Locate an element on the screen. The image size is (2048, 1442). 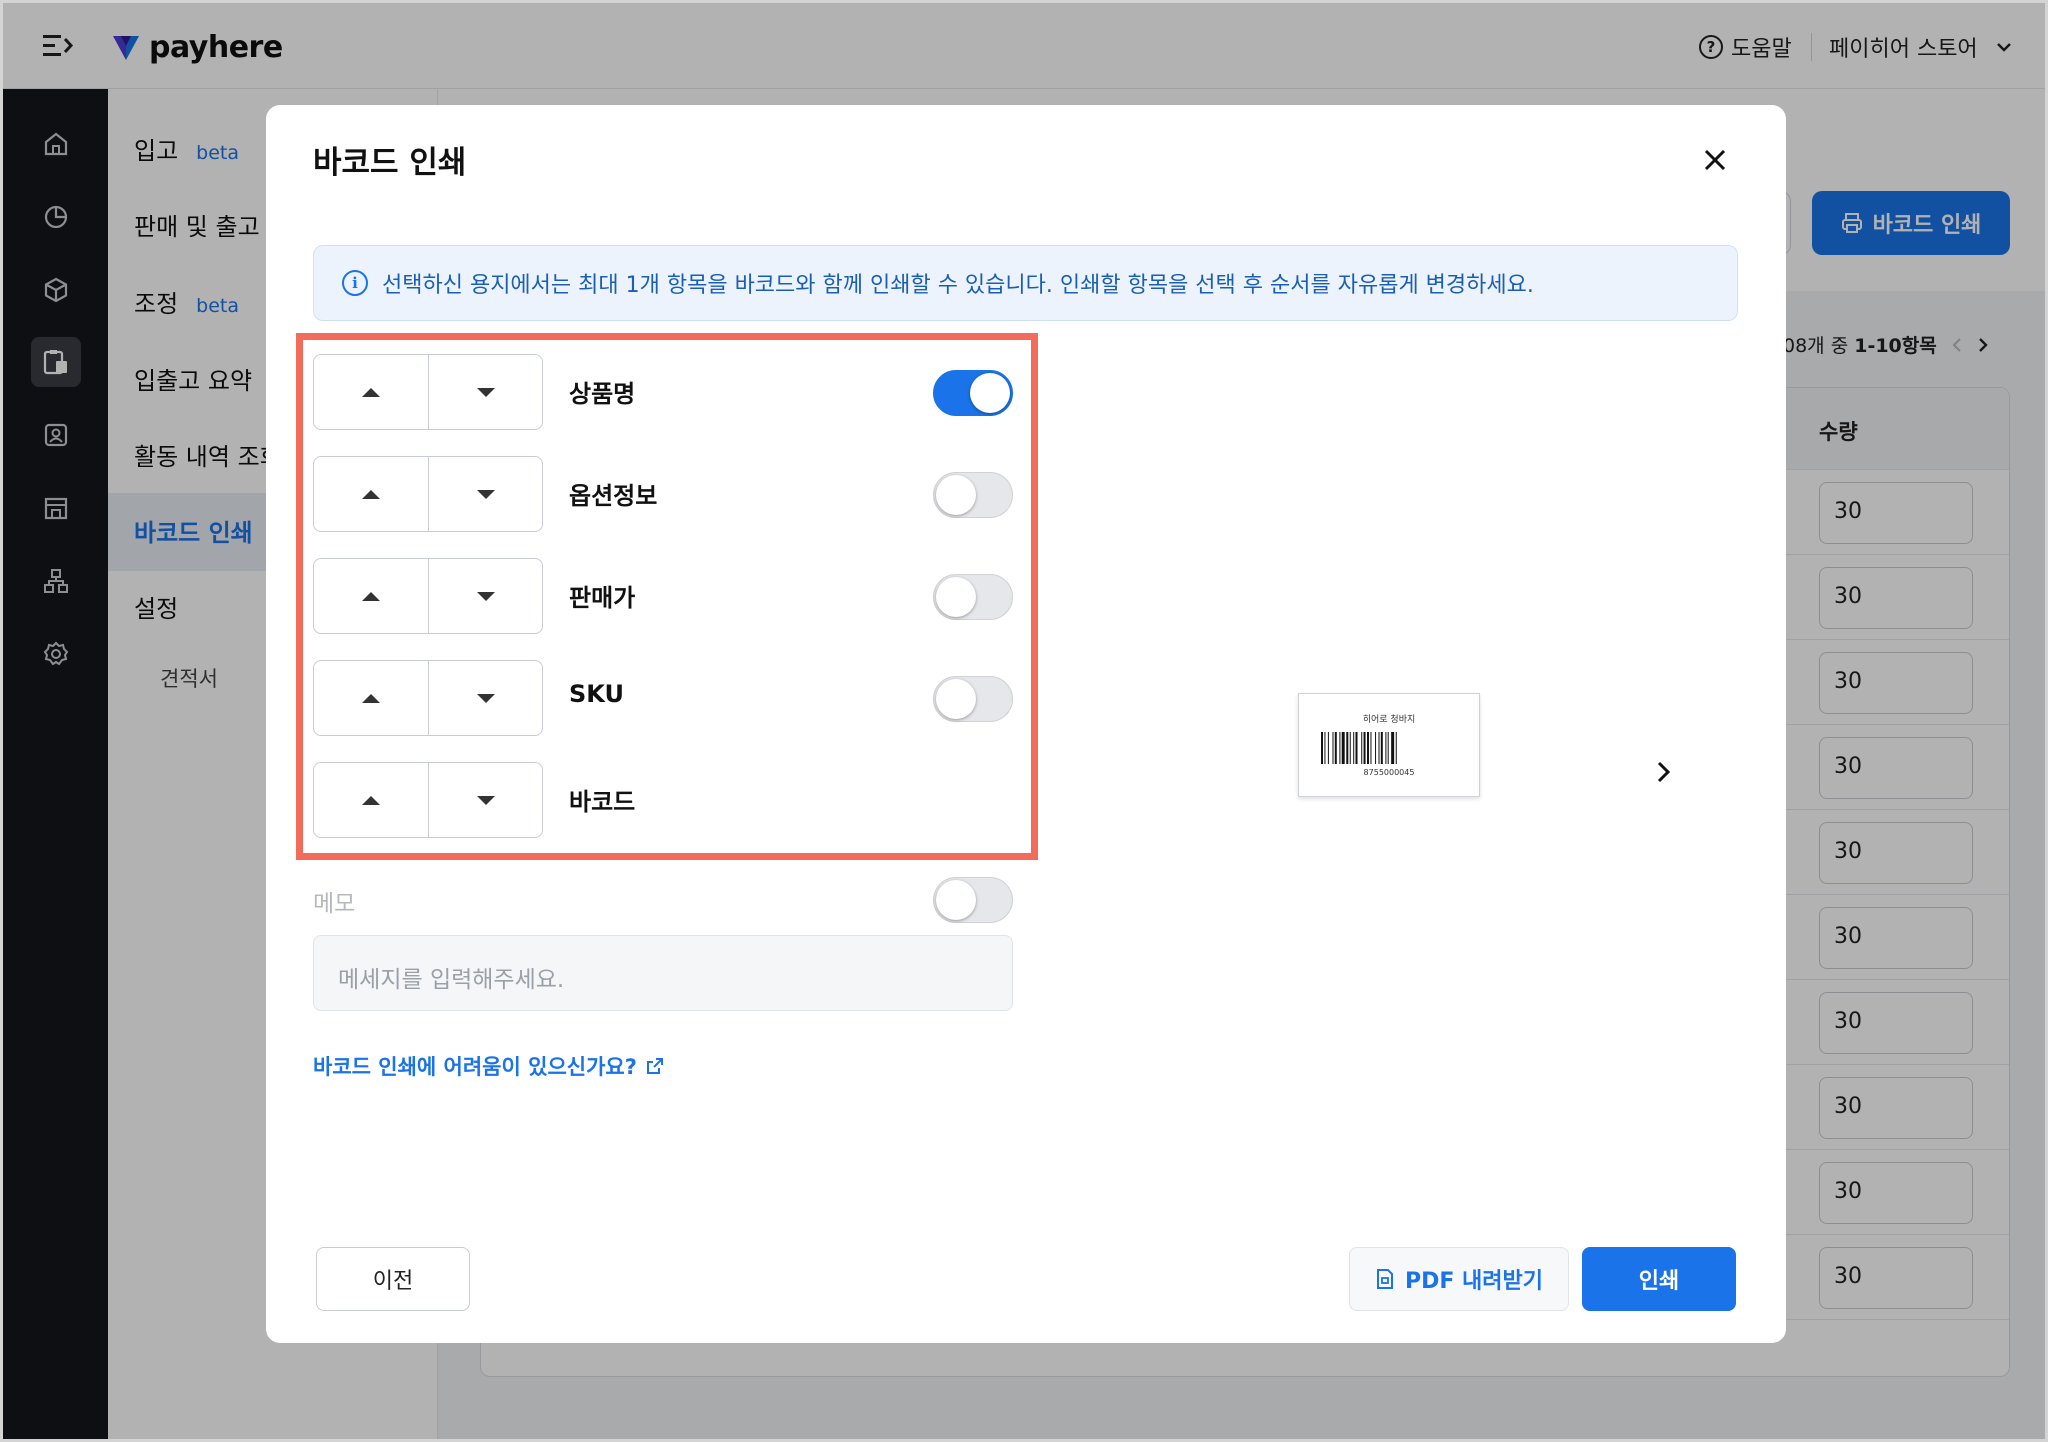
preview-product-name: 히어로 청바지 is located at coordinates (1389, 720).